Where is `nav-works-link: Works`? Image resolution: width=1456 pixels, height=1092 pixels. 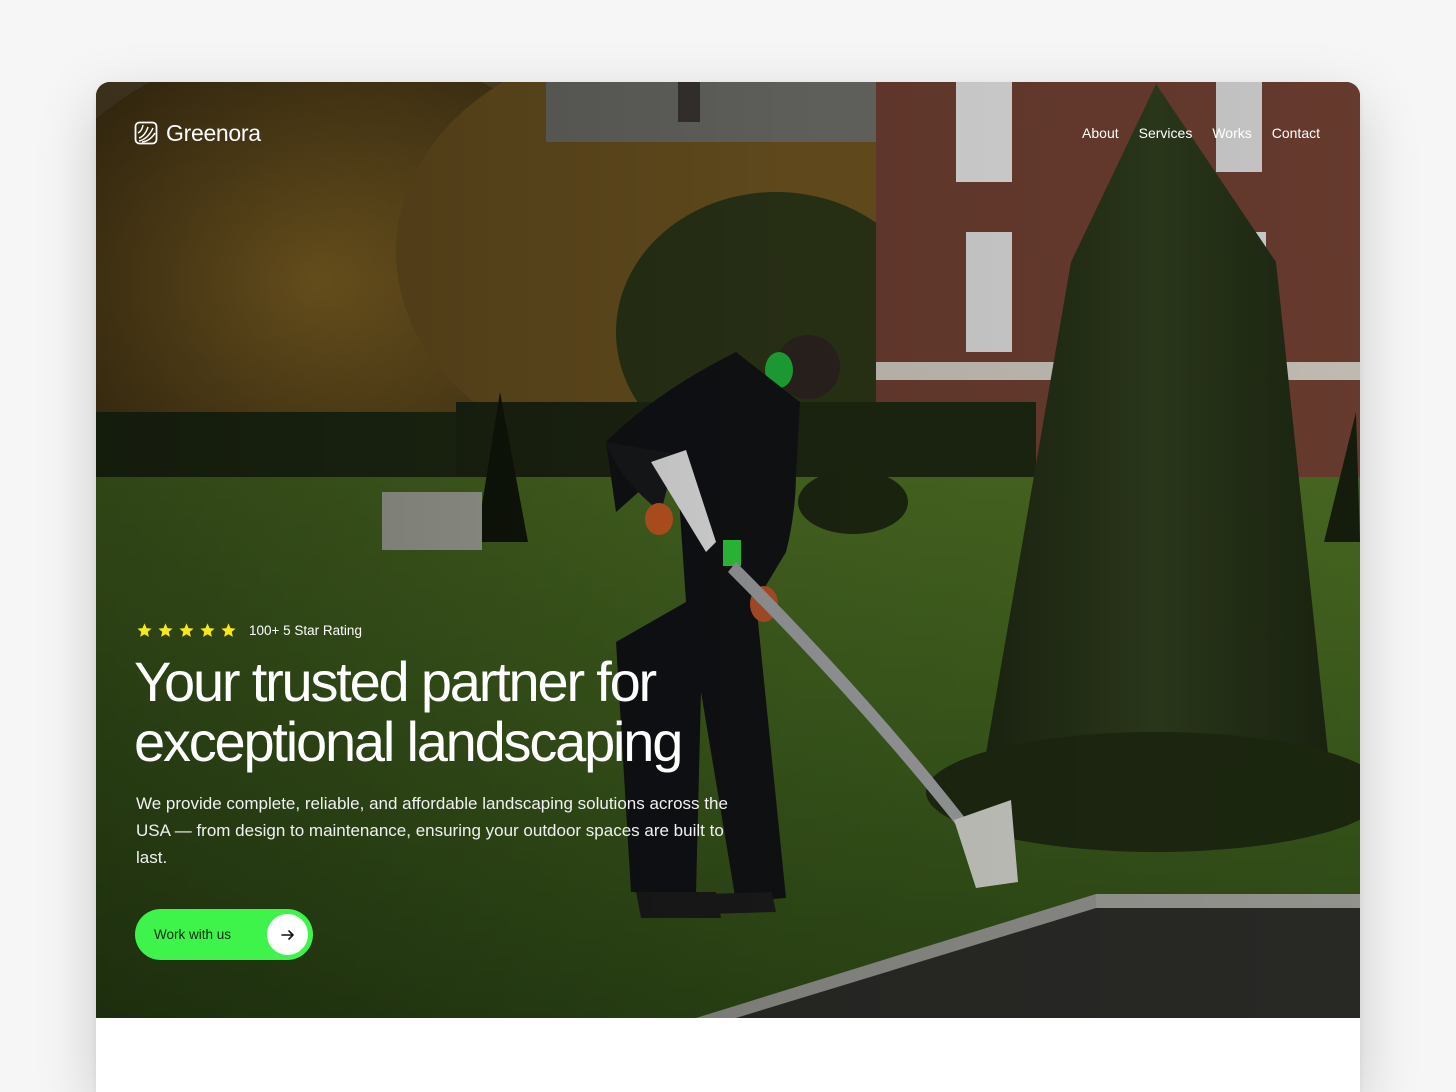 nav-works-link: Works is located at coordinates (1231, 133).